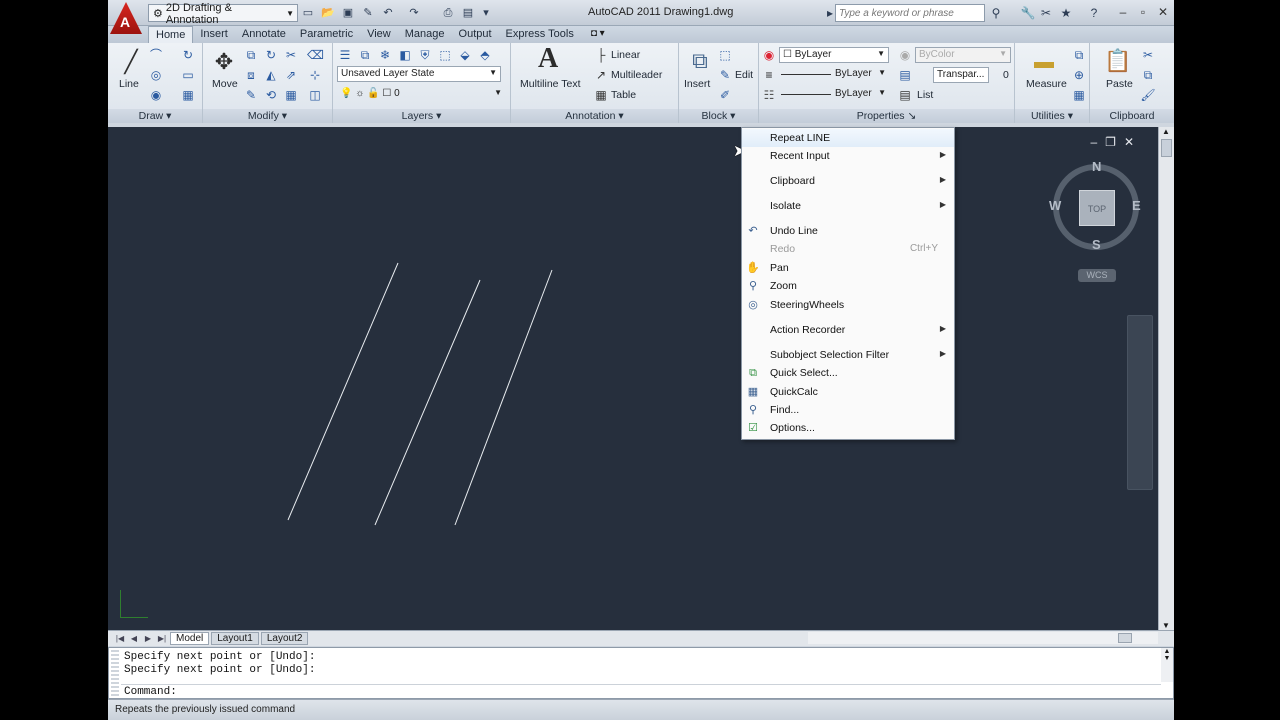  What do you see at coordinates (1079, 95) in the screenshot?
I see `calculator-icon: ▦` at bounding box center [1079, 95].